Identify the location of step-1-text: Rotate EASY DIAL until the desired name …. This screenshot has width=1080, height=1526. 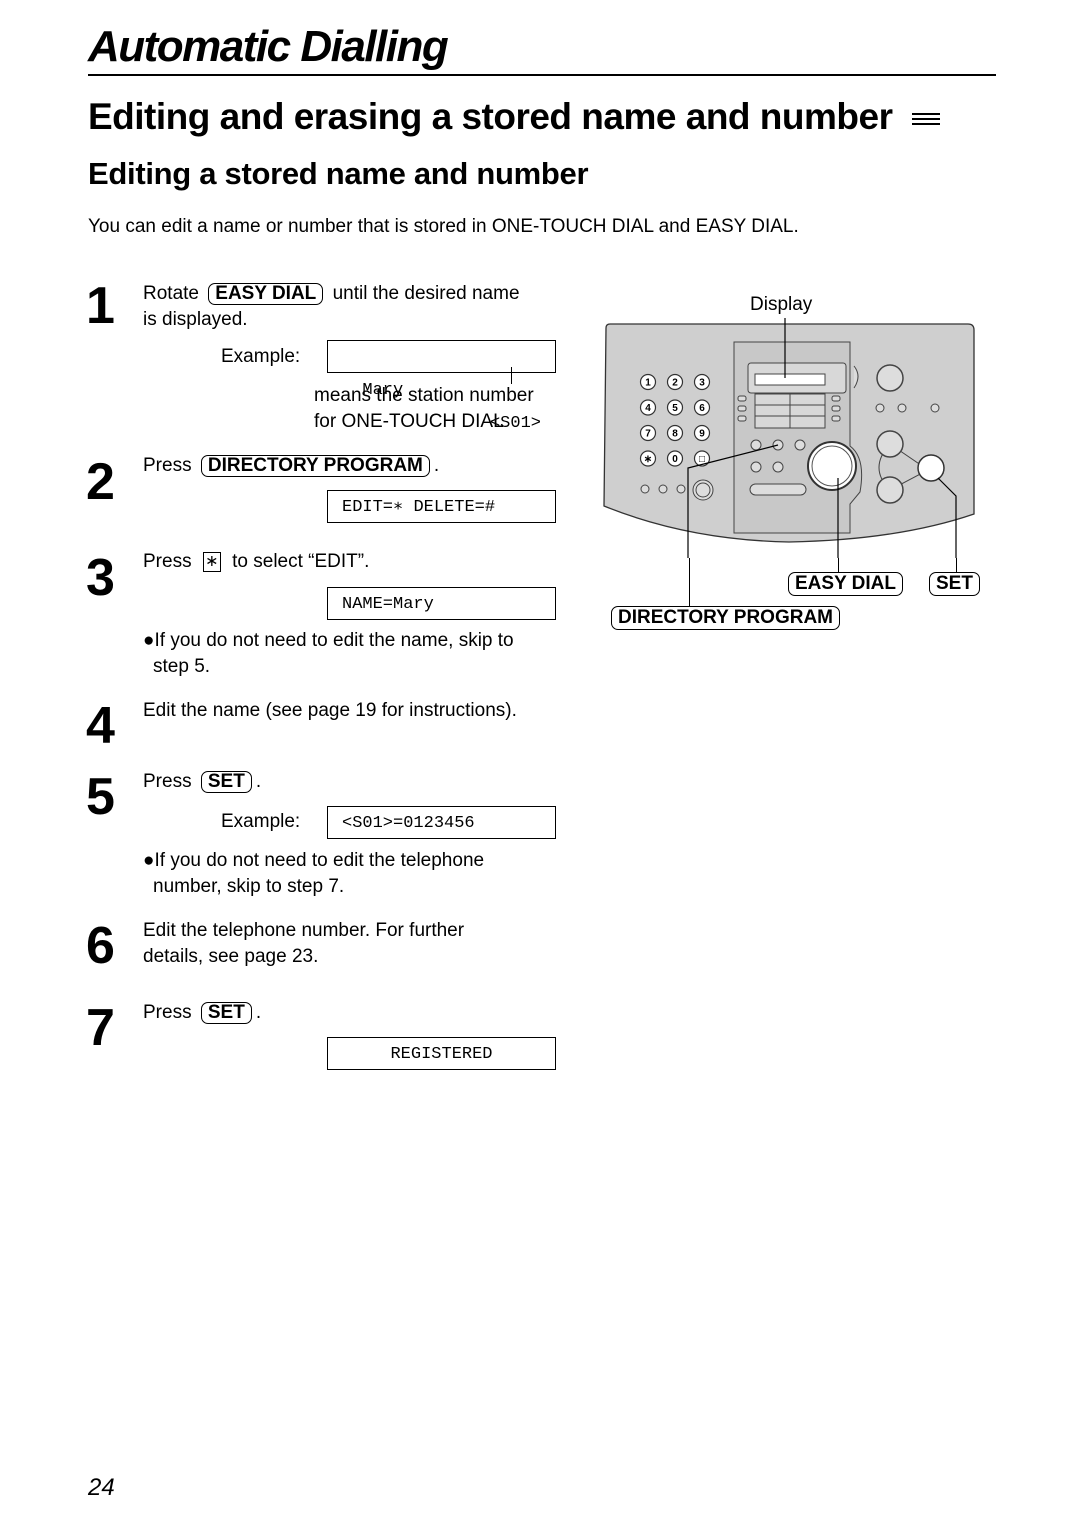
(331, 307).